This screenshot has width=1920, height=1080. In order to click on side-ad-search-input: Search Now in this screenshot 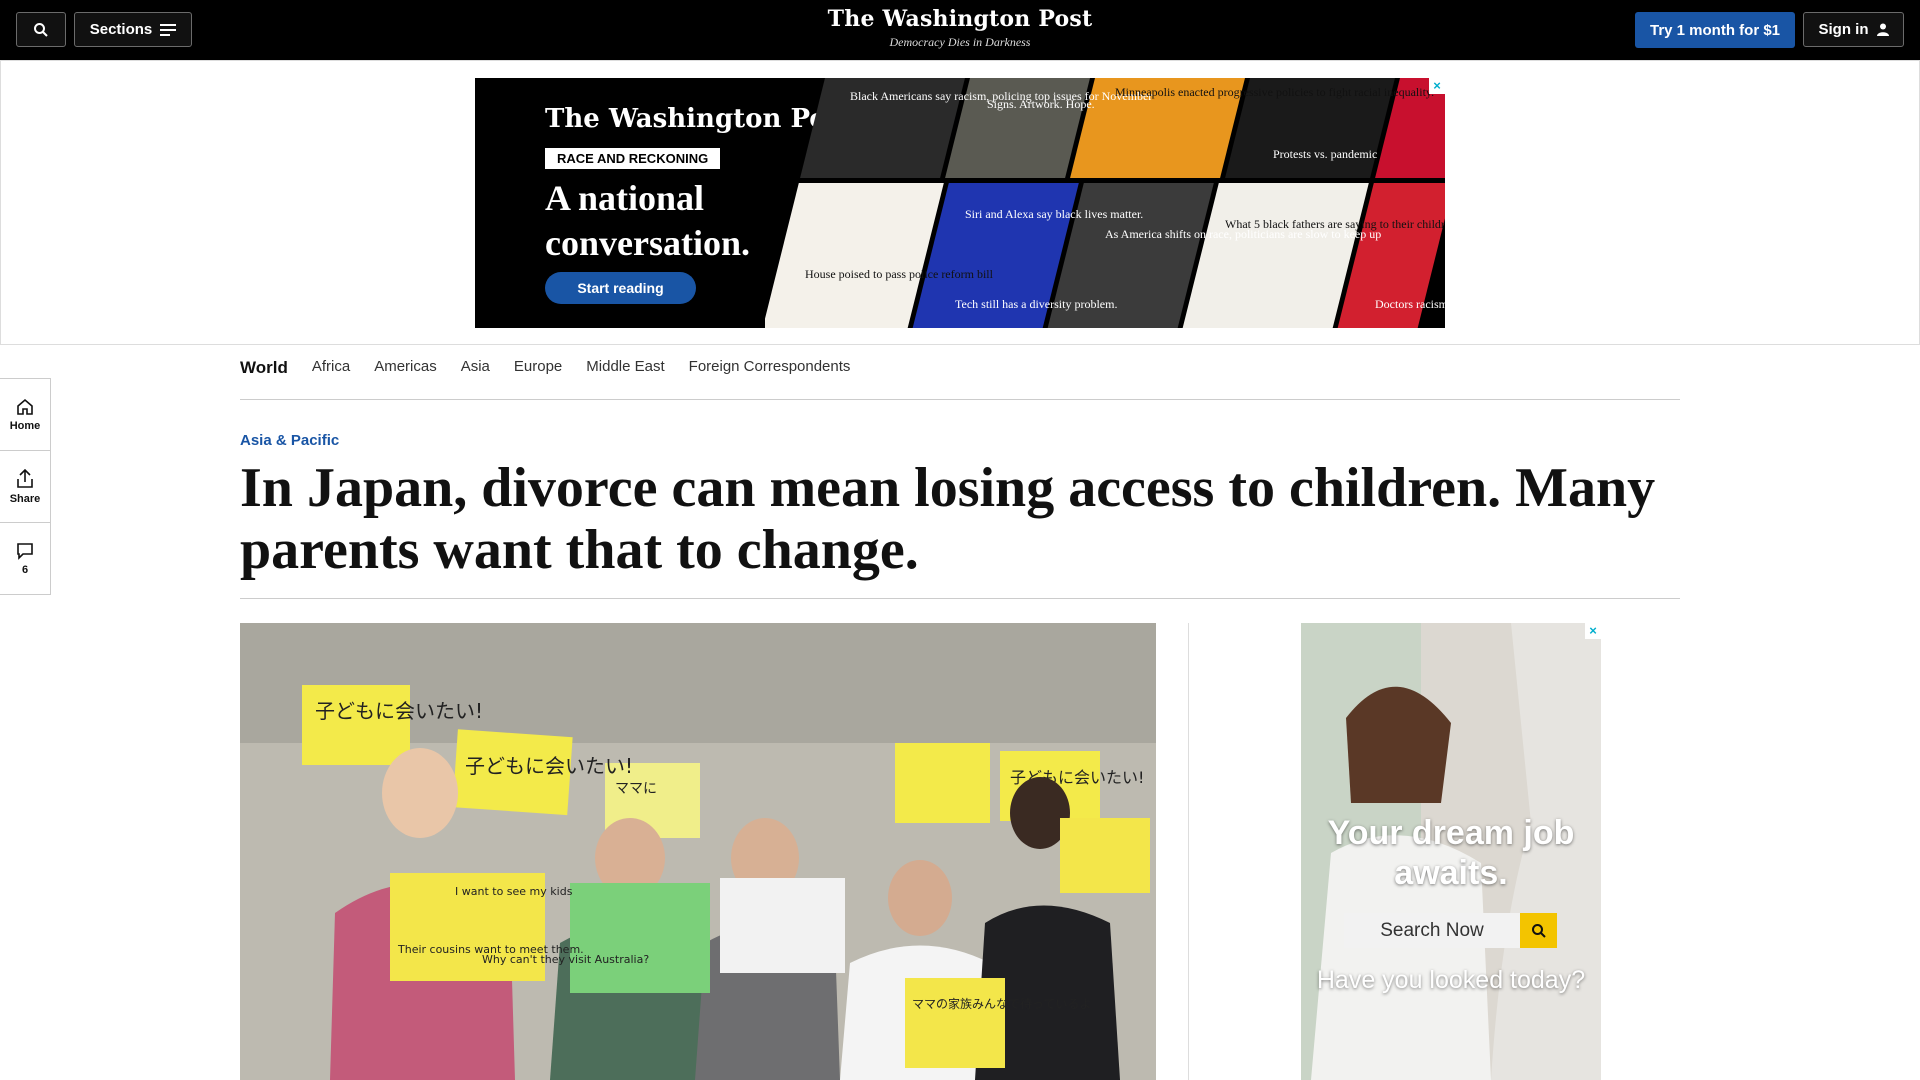, I will do `click(1432, 930)`.